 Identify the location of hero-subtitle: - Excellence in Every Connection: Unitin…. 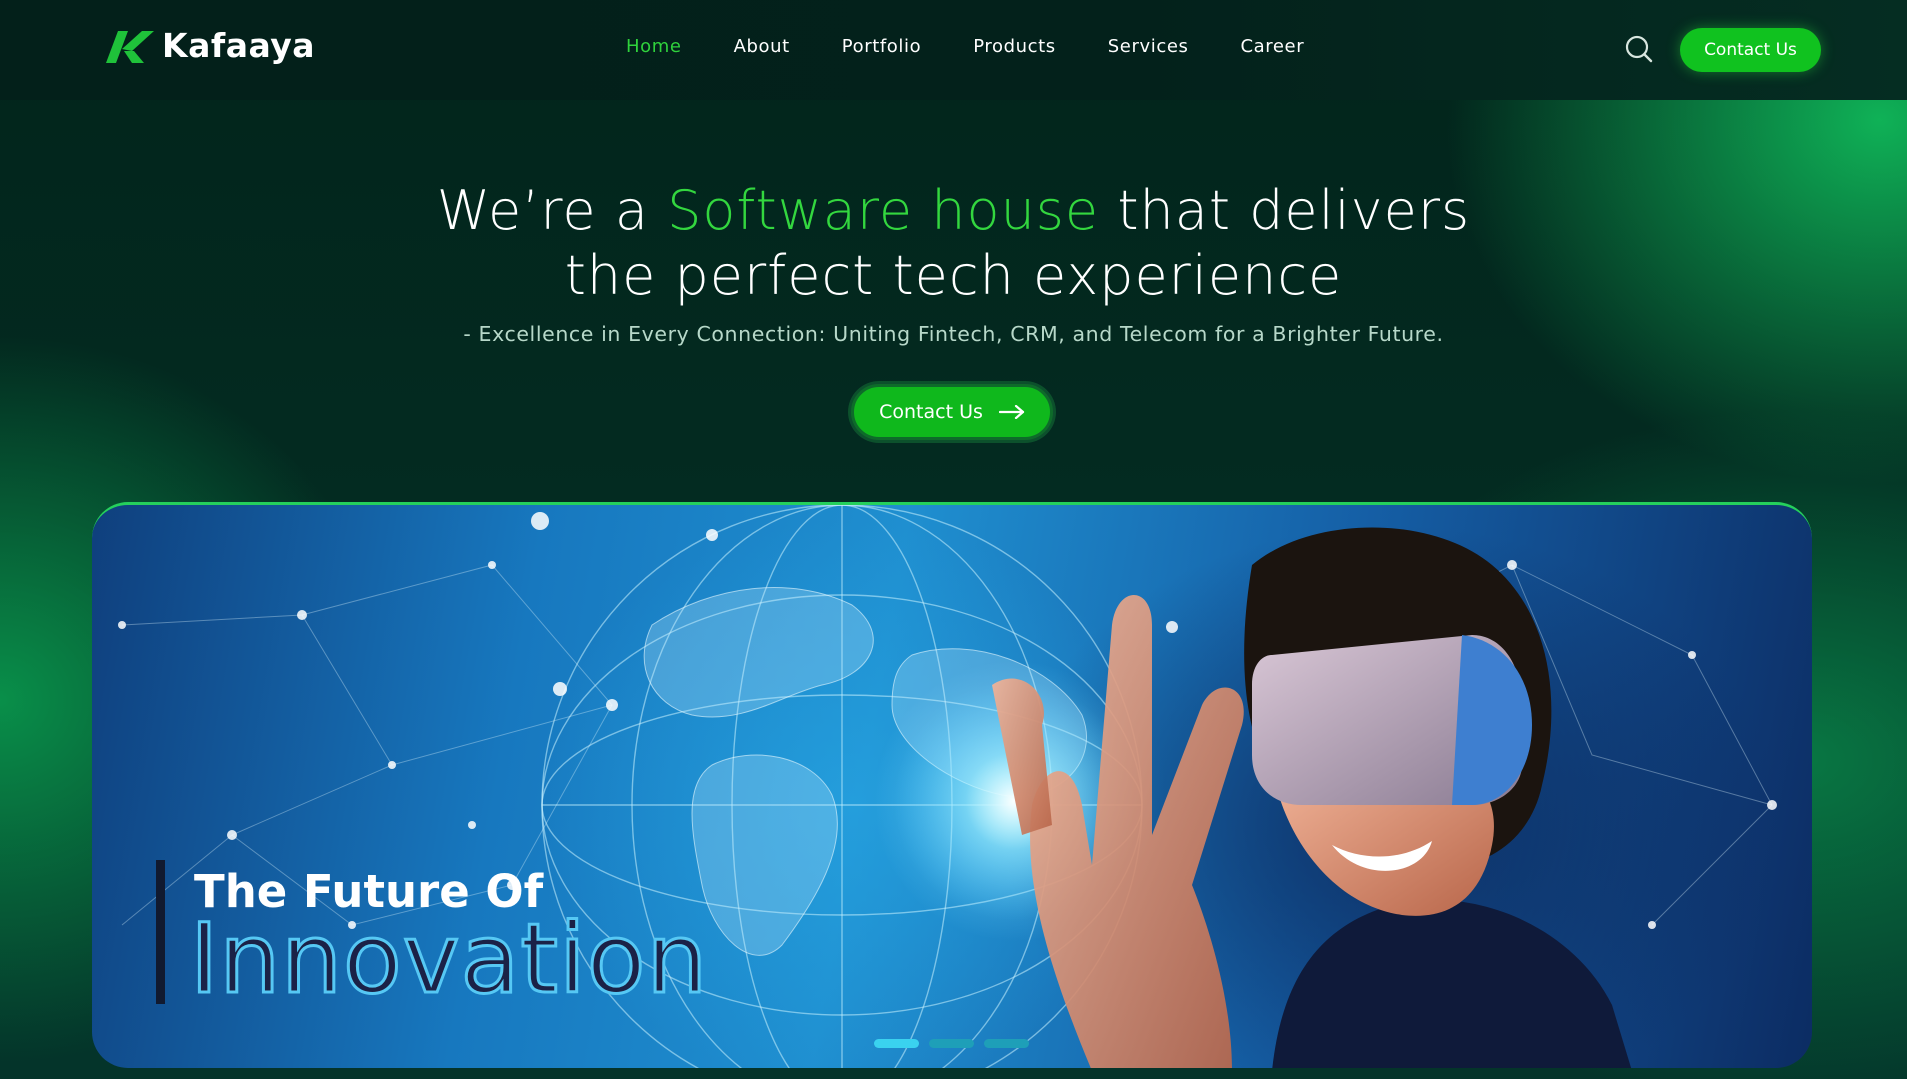
(953, 334).